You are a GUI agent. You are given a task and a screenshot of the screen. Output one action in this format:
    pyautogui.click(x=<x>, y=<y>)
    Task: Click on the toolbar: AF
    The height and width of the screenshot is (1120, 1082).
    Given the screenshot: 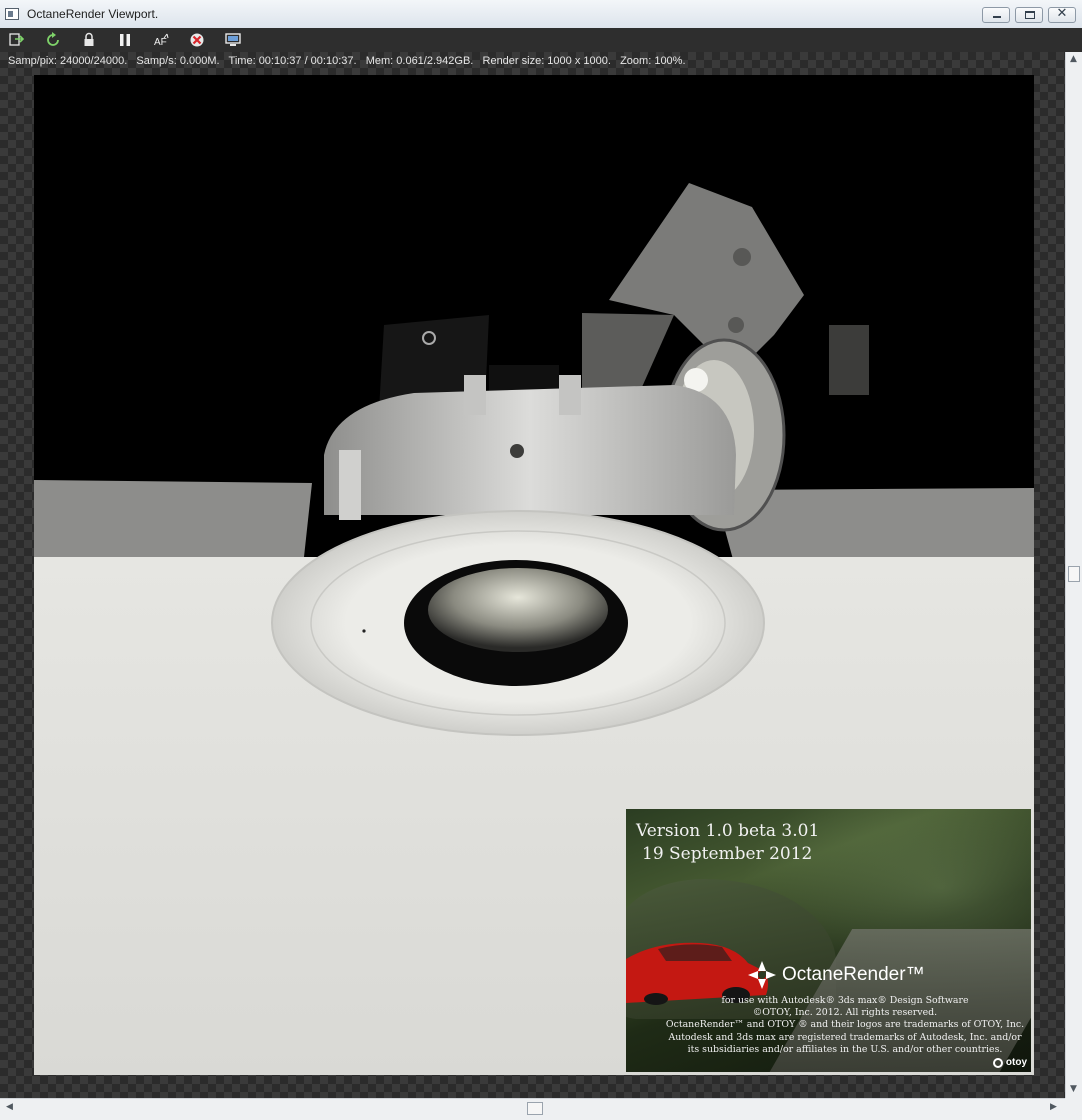 What is the action you would take?
    pyautogui.click(x=541, y=40)
    